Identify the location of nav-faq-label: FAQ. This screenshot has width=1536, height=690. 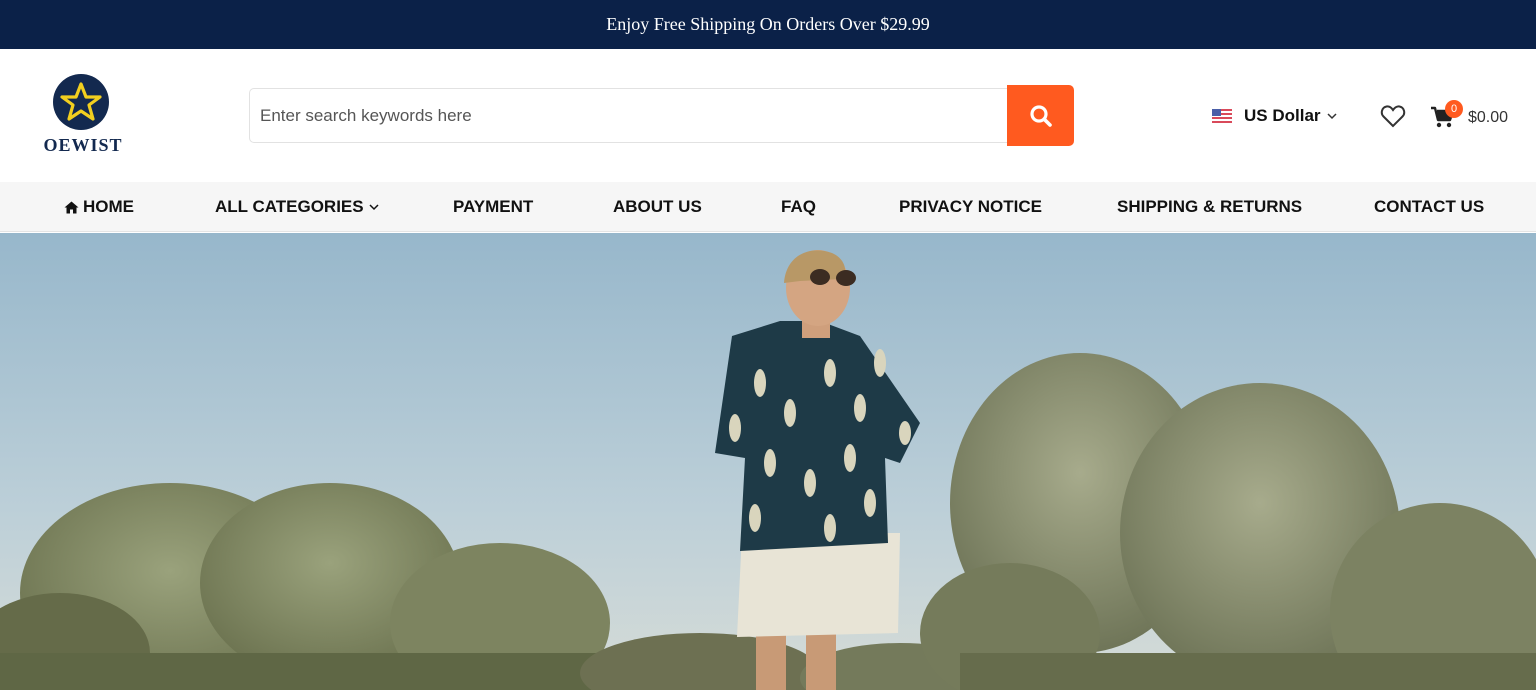
(798, 206).